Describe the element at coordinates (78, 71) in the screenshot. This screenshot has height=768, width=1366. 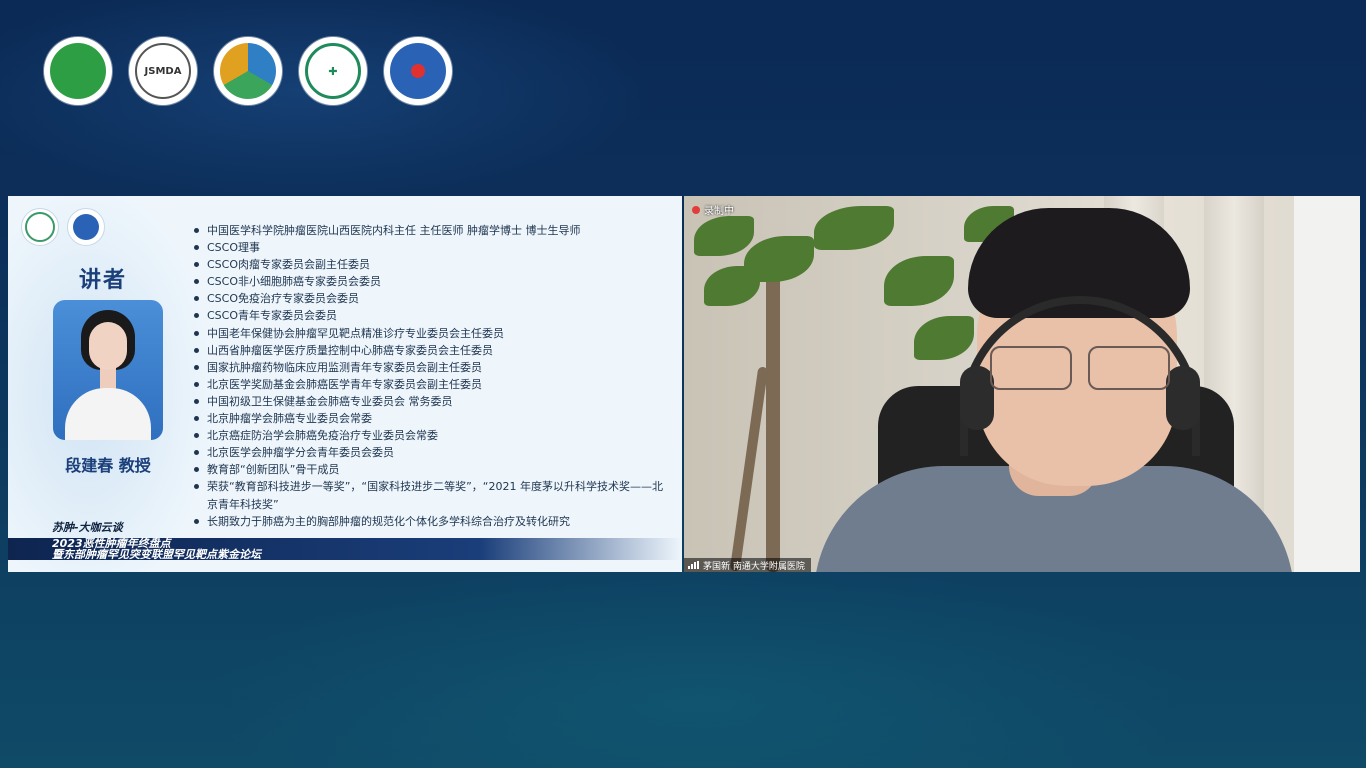
I see `jiangsu-anti-cancer-society-logo-icon` at that location.